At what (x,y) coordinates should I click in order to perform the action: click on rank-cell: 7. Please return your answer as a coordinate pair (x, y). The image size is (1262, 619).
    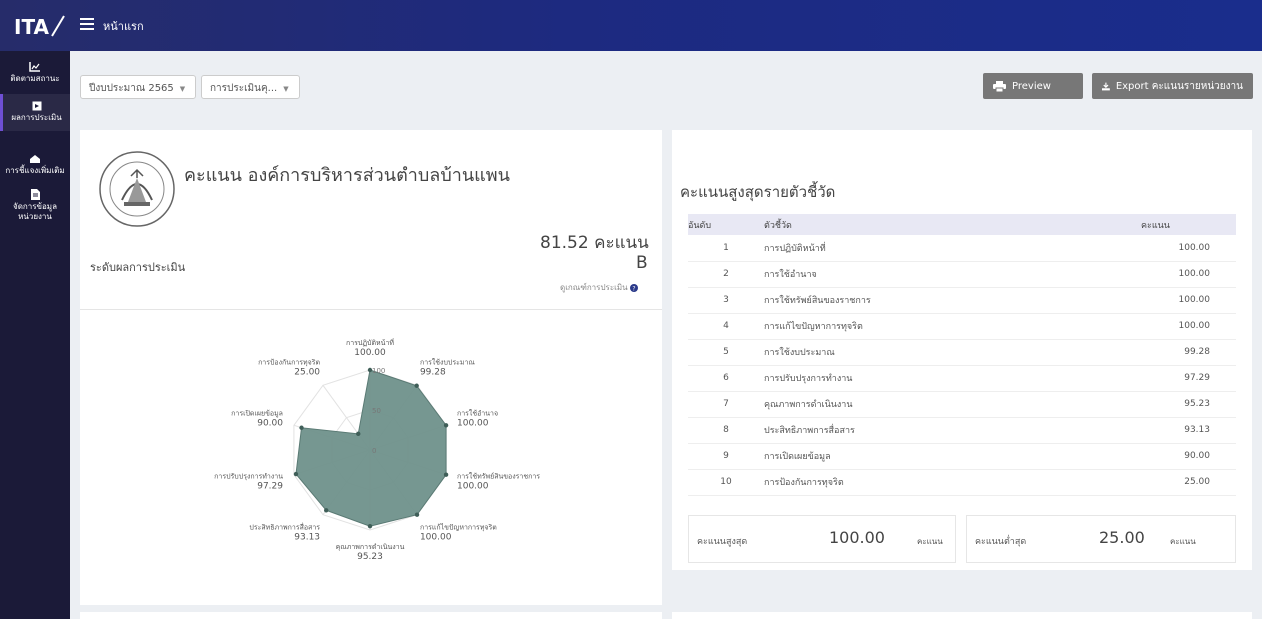
    Looking at the image, I should click on (726, 404).